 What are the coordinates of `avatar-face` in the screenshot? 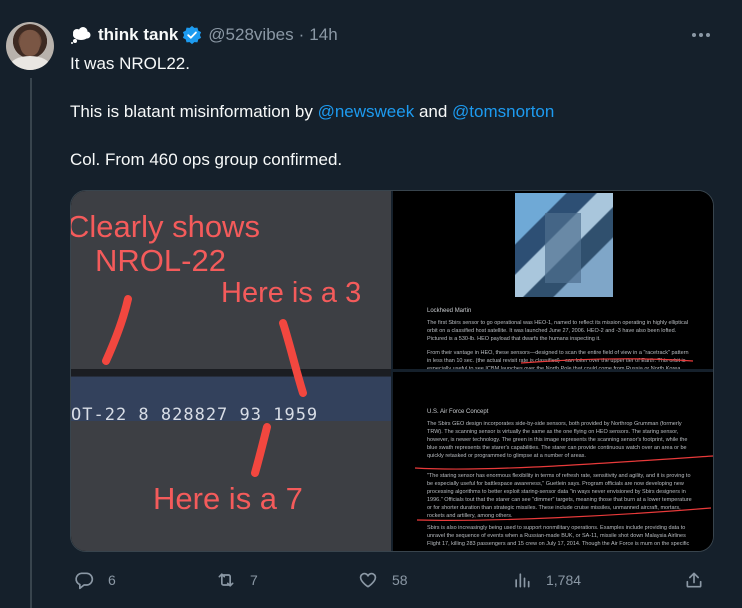 It's located at (30, 43).